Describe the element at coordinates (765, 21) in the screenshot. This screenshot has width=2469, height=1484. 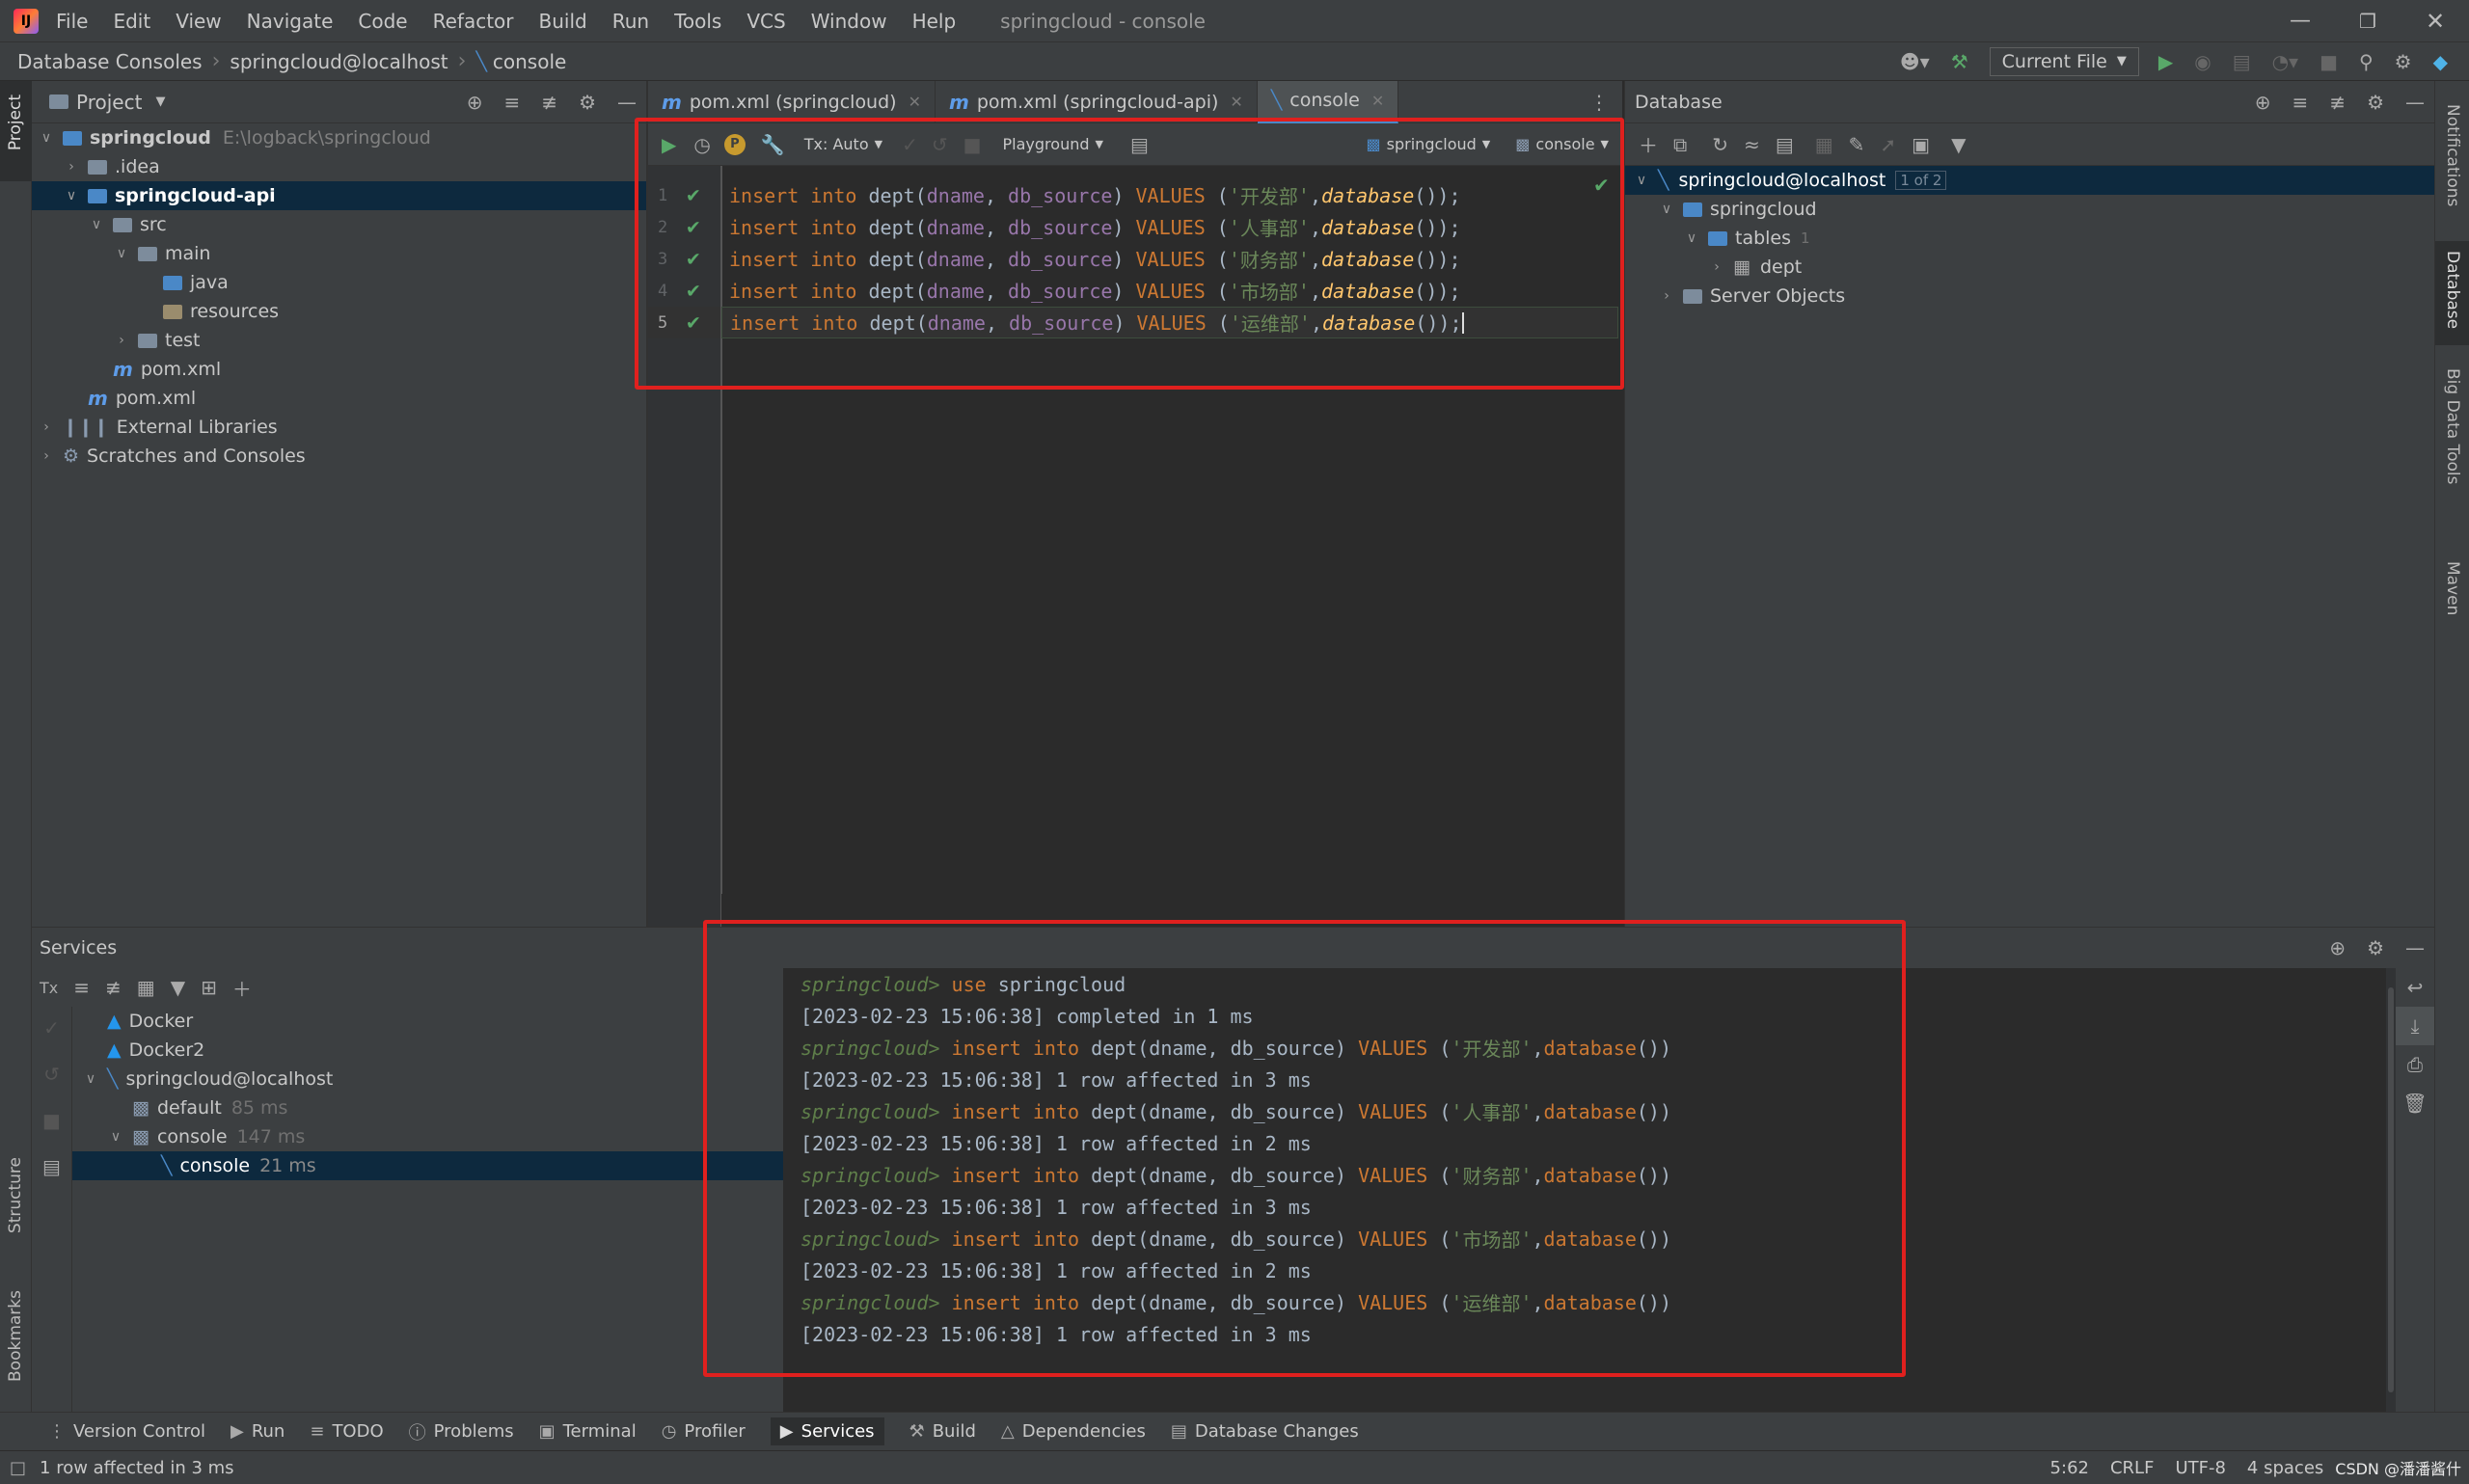
I see `menu-vcs: VCS` at that location.